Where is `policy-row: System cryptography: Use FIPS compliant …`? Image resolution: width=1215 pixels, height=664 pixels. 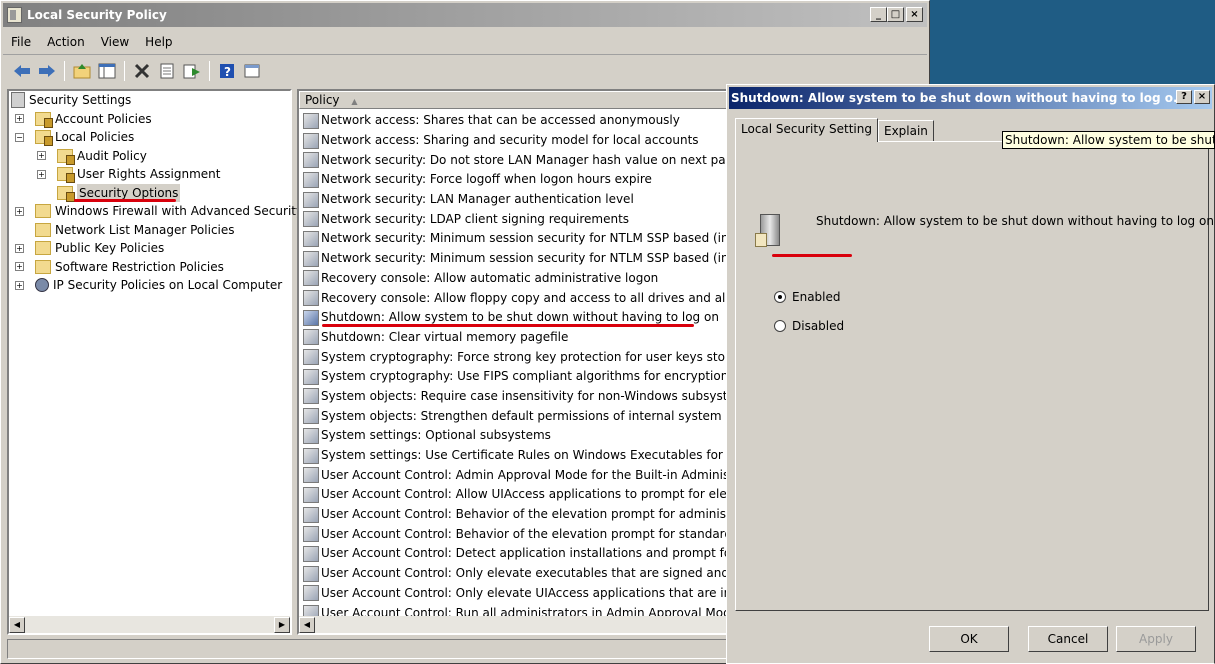
policy-row: System cryptography: Use FIPS compliant … is located at coordinates (514, 377).